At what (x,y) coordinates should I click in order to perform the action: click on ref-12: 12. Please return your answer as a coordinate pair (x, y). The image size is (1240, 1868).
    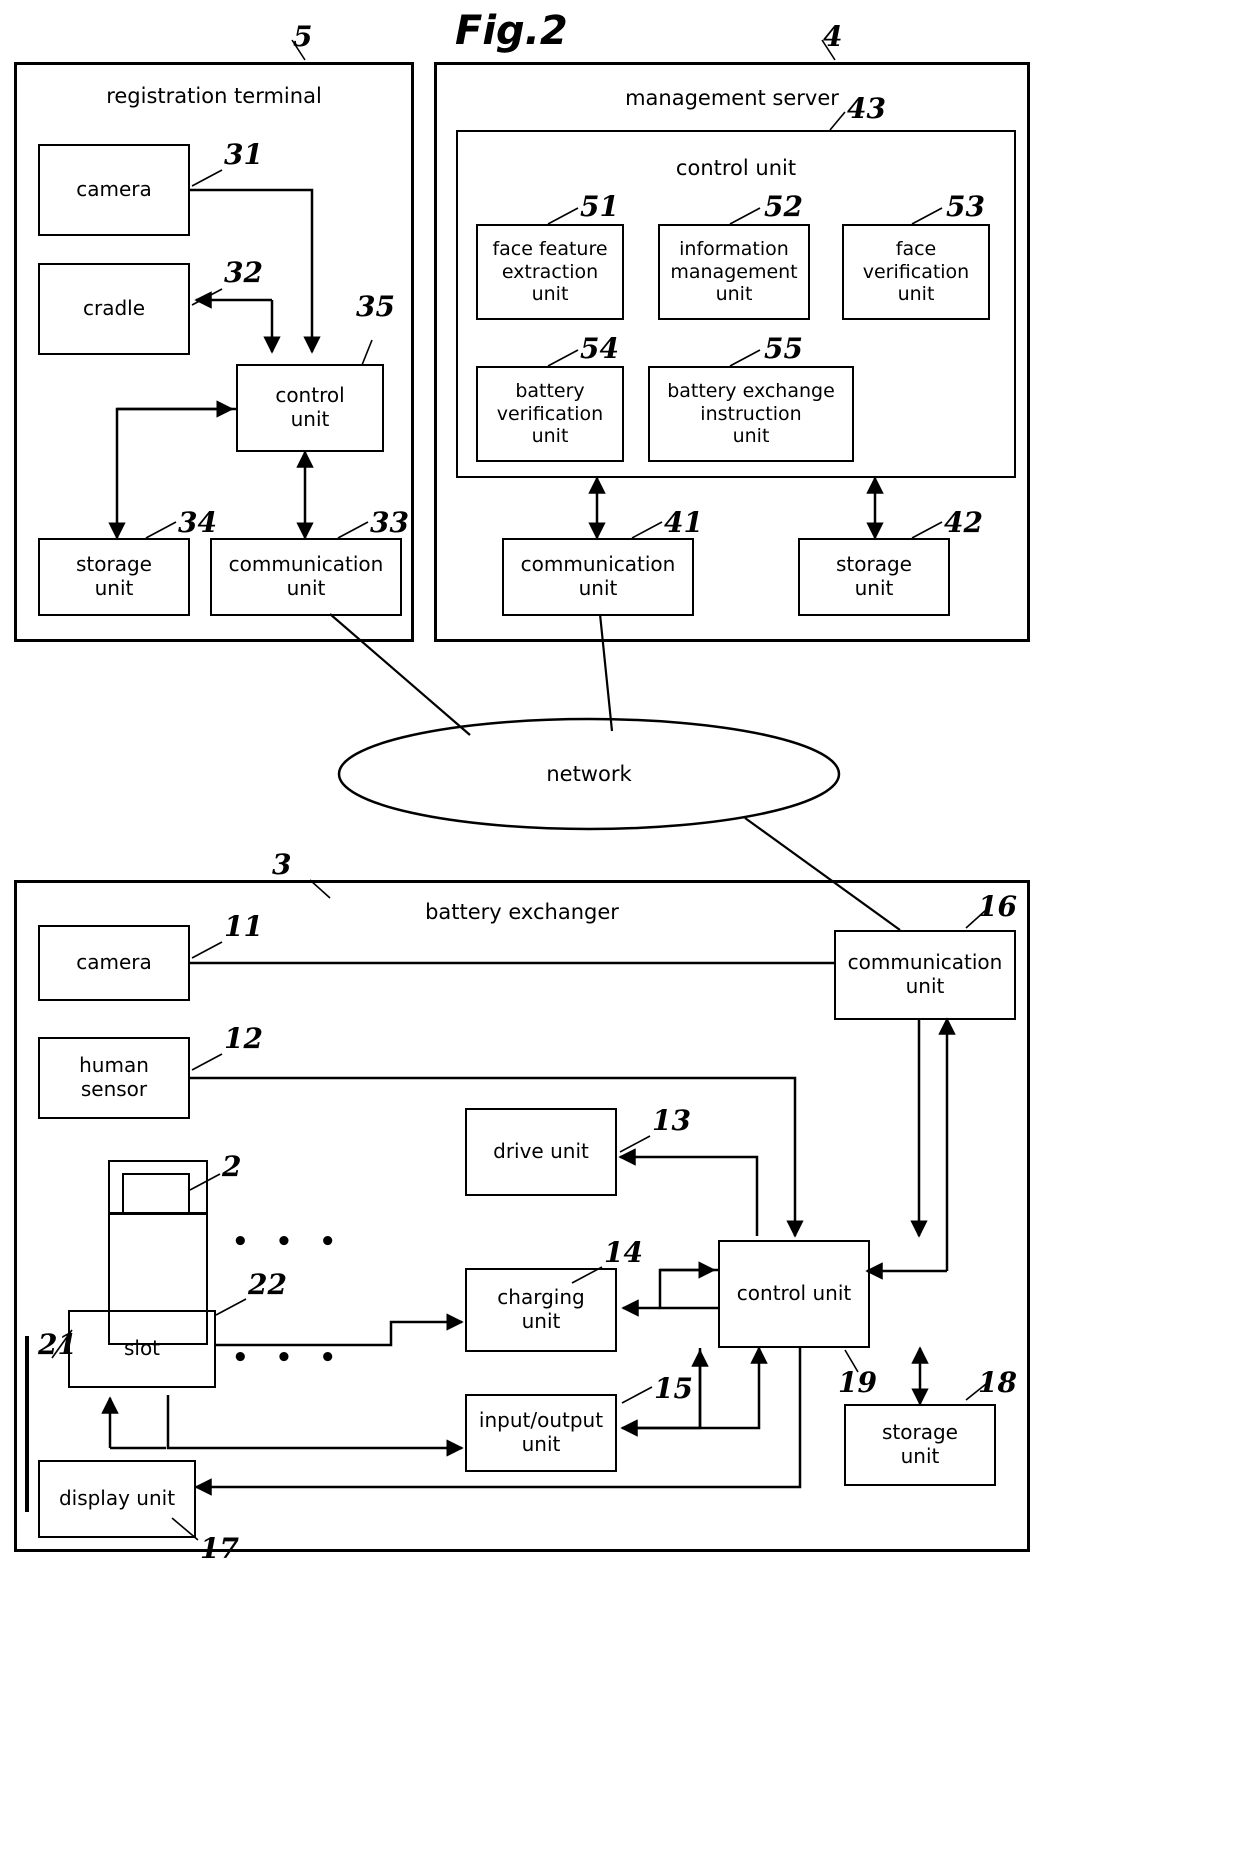
    Looking at the image, I should click on (243, 1038).